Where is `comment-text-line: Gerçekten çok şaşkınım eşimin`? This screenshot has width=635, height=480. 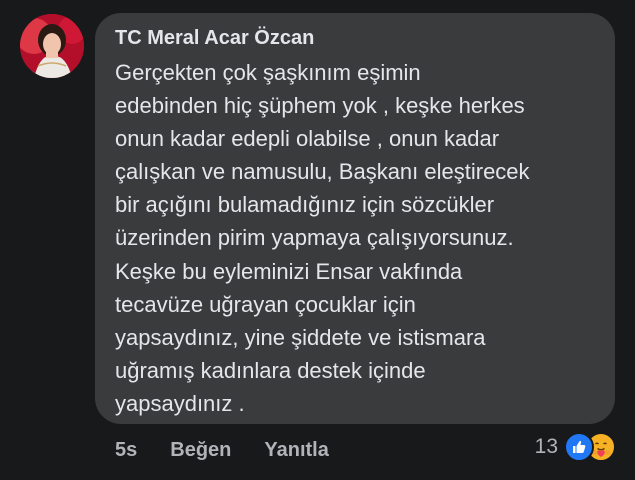
comment-text-line: Gerçekten çok şaşkınım eşimin is located at coordinates (268, 72).